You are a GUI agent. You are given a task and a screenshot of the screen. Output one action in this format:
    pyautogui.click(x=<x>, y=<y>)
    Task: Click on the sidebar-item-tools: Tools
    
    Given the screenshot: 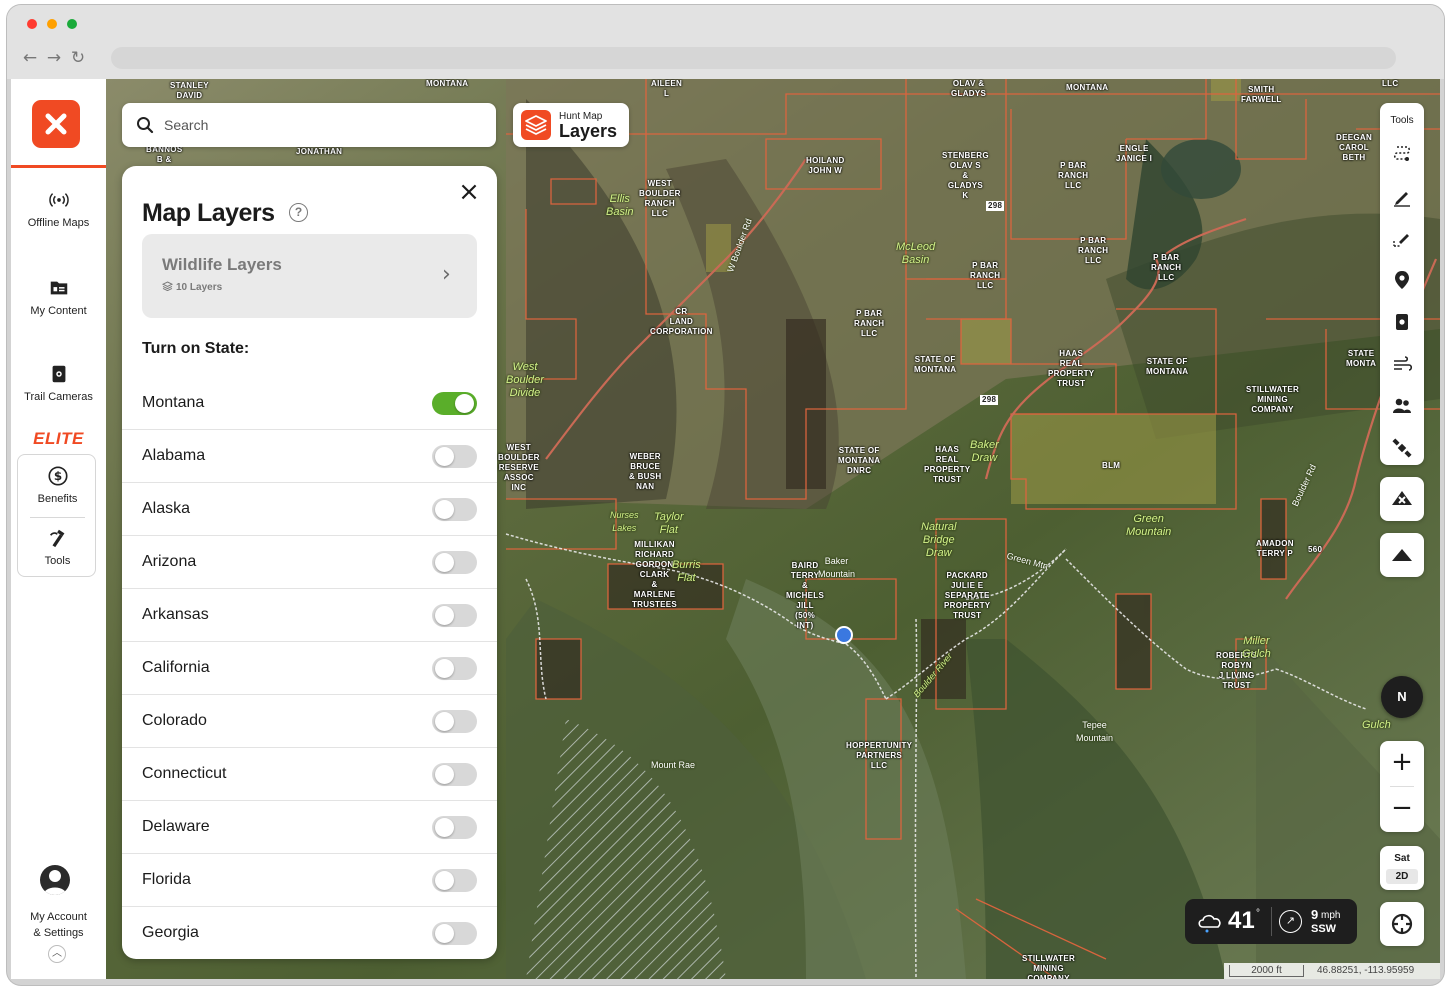 What is the action you would take?
    pyautogui.click(x=58, y=547)
    